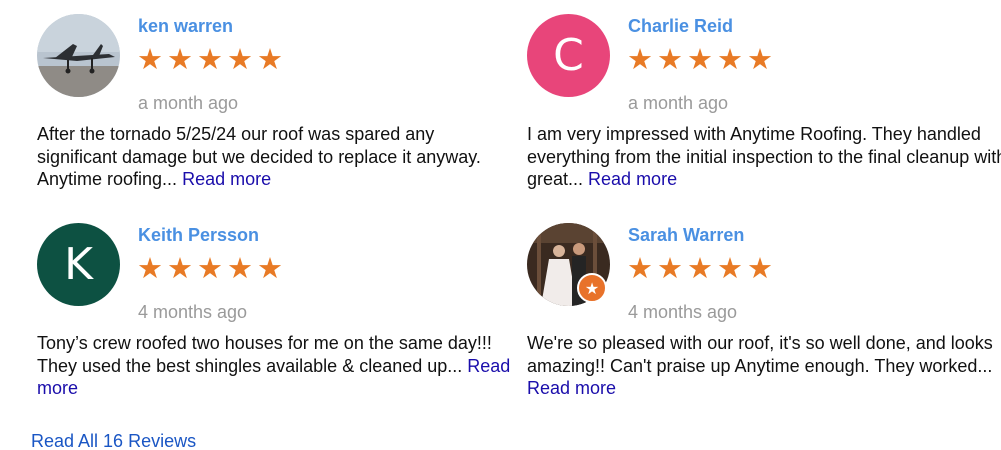 This screenshot has width=1001, height=450. Describe the element at coordinates (113, 440) in the screenshot. I see `read-all-reviews-link: Read All 16 Reviews` at that location.